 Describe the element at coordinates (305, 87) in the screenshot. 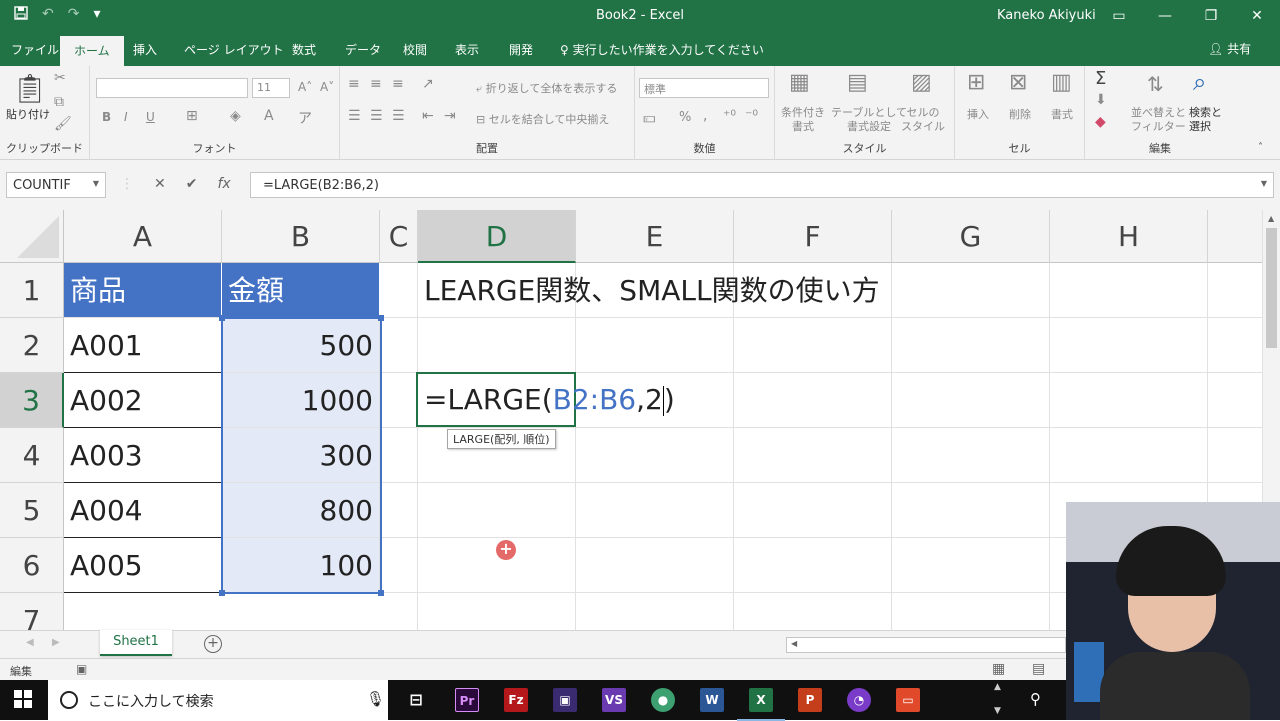

I see `grow-font-button: A˄` at that location.